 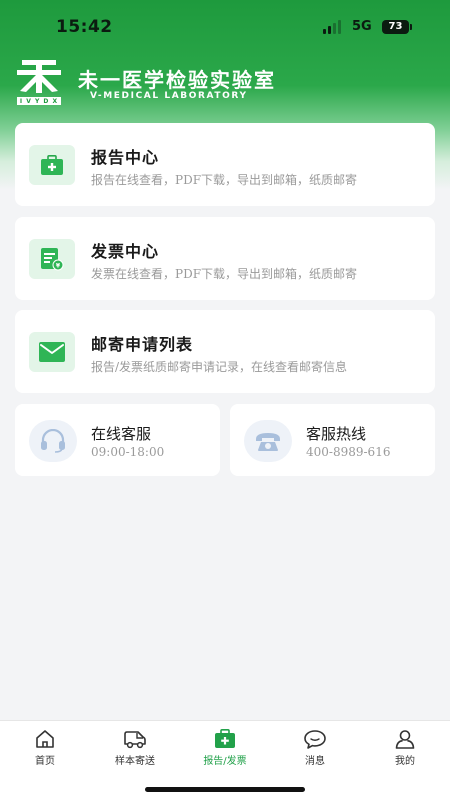 What do you see at coordinates (225, 351) in the screenshot?
I see `mail-application-list-card: 邮寄申请列表 报告/发票纸质邮寄申请记录，在线查看邮寄信息` at bounding box center [225, 351].